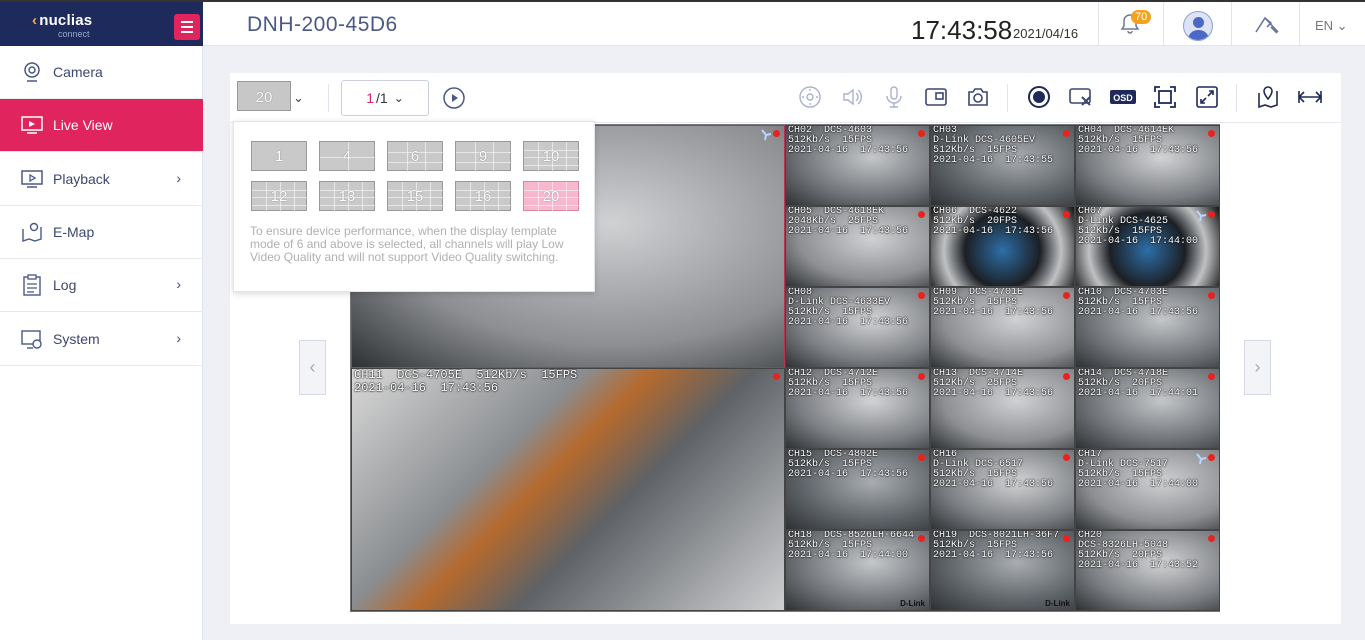 Image resolution: width=1365 pixels, height=640 pixels. I want to click on sidebar-item-camera: Camera, so click(101, 72).